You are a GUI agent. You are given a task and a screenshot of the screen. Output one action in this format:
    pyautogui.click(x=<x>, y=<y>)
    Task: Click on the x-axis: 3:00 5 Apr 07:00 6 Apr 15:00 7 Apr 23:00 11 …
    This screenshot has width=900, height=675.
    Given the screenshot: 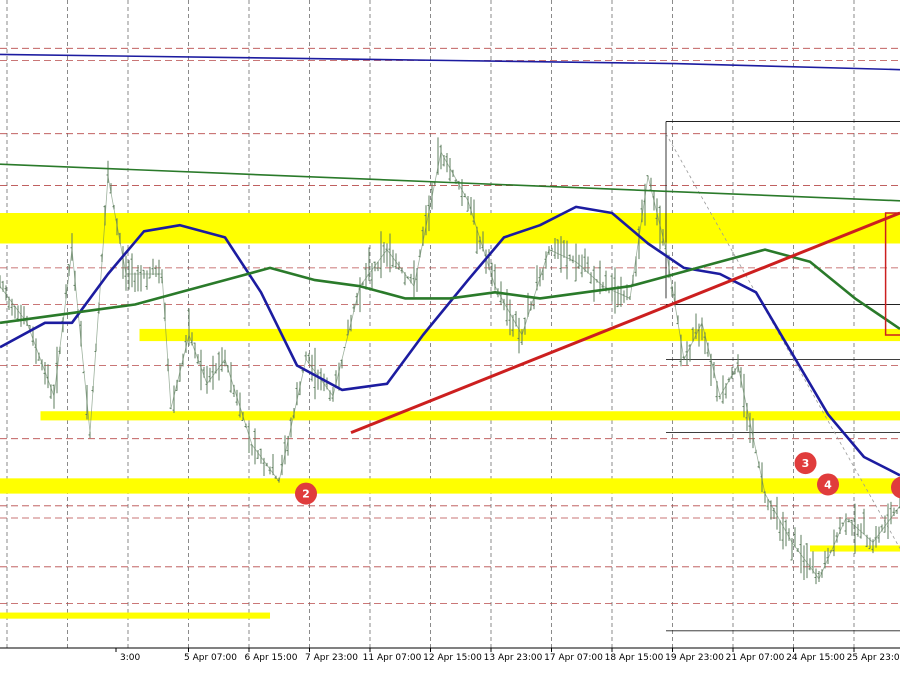 What is the action you would take?
    pyautogui.click(x=450, y=661)
    